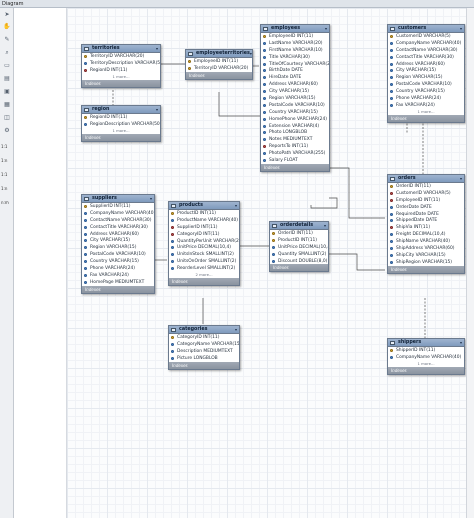 This screenshot has height=518, width=474. Describe the element at coordinates (426, 186) in the screenshot. I see `column-row: OrderID INT(11)` at that location.